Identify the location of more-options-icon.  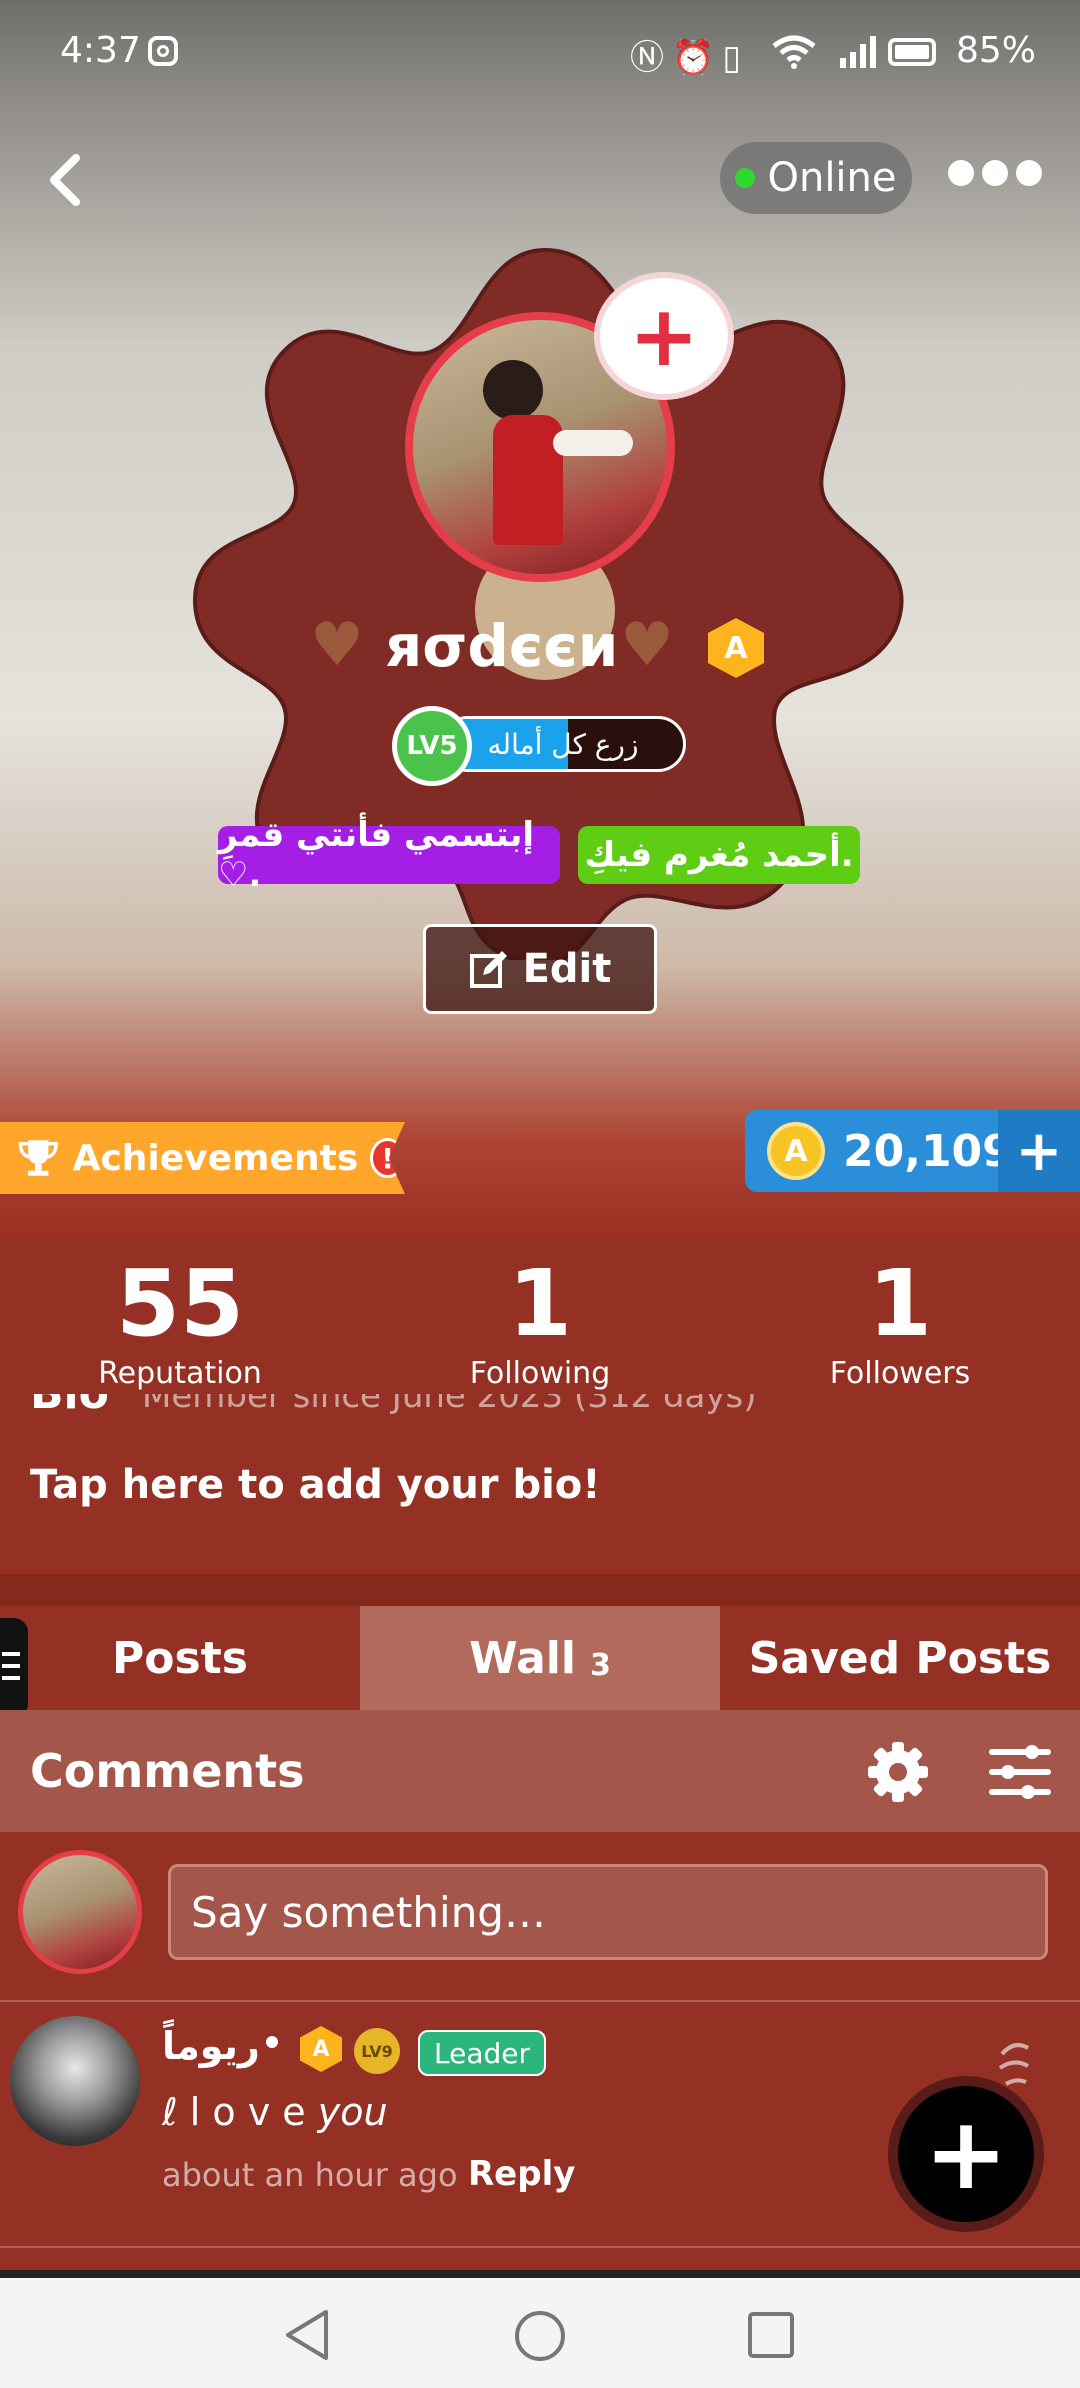
(995, 173).